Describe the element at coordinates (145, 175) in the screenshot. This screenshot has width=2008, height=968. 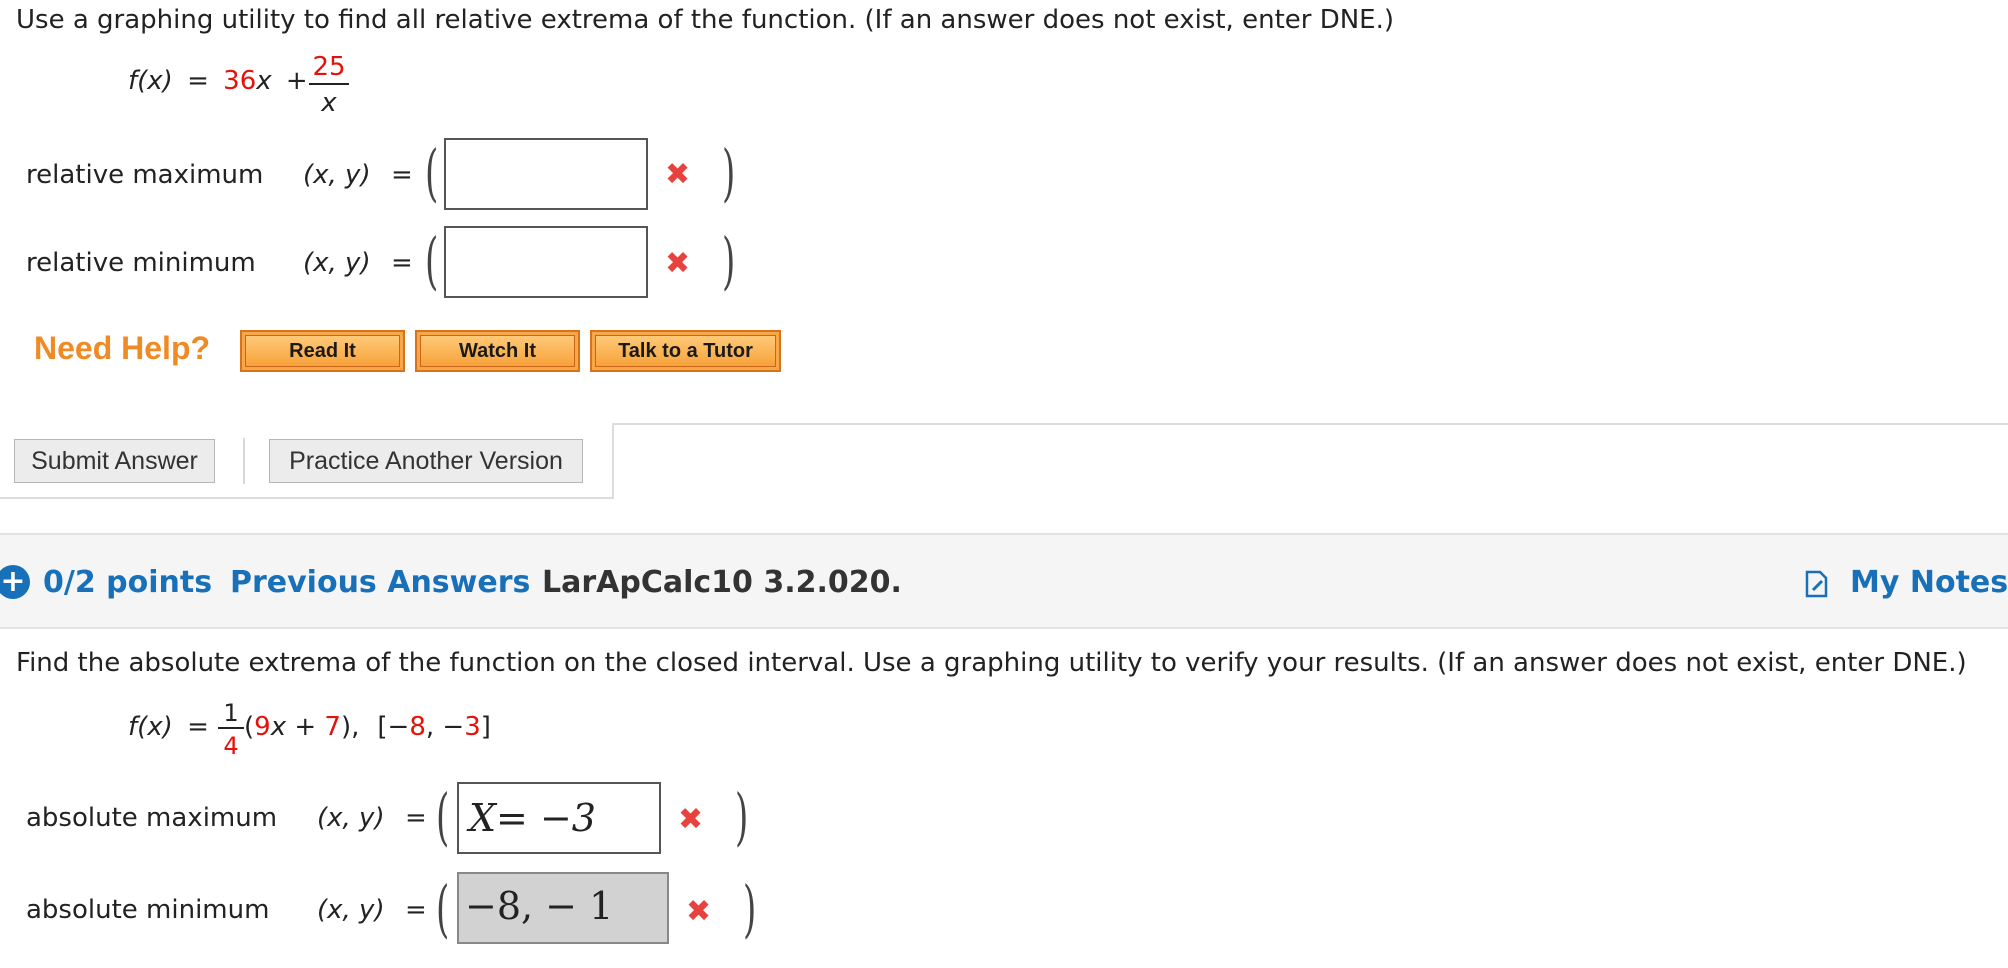
I see `relative-maximum-label: relative maximum` at that location.